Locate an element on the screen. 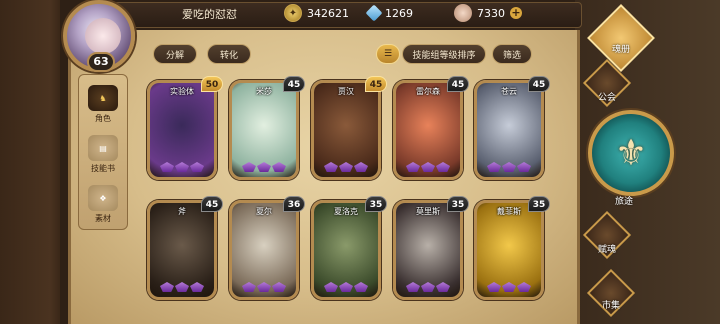 The image size is (720, 324). tab-materials-label: 素材 is located at coordinates (103, 218).